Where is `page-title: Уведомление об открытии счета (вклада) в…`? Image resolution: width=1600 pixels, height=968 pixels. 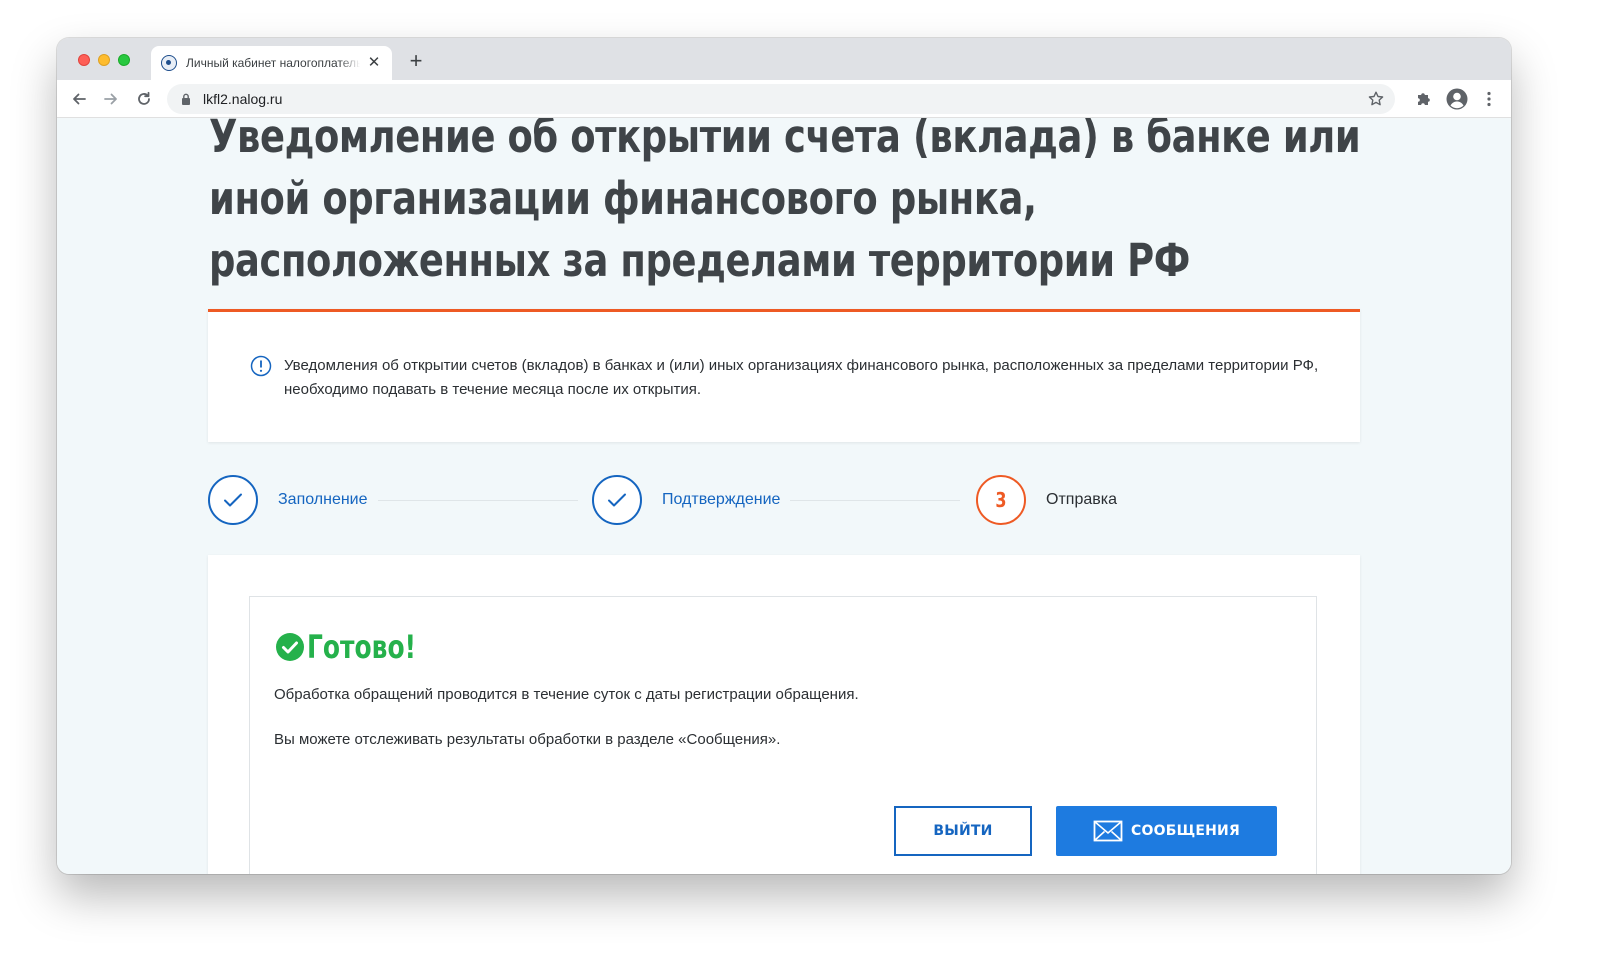
page-title: Уведомление об открытии счета (вклада) в… is located at coordinates (785, 202).